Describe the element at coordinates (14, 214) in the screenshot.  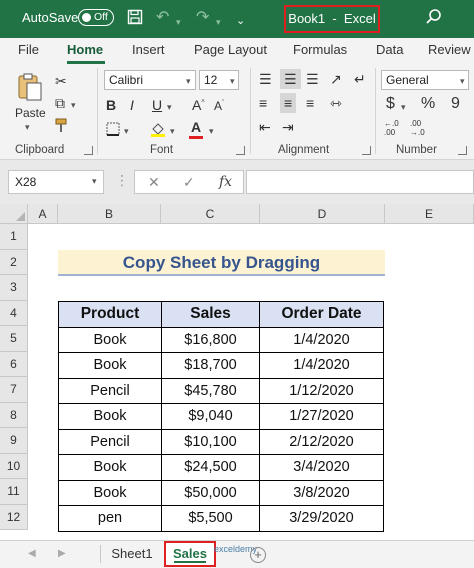
I see `select-all-button` at that location.